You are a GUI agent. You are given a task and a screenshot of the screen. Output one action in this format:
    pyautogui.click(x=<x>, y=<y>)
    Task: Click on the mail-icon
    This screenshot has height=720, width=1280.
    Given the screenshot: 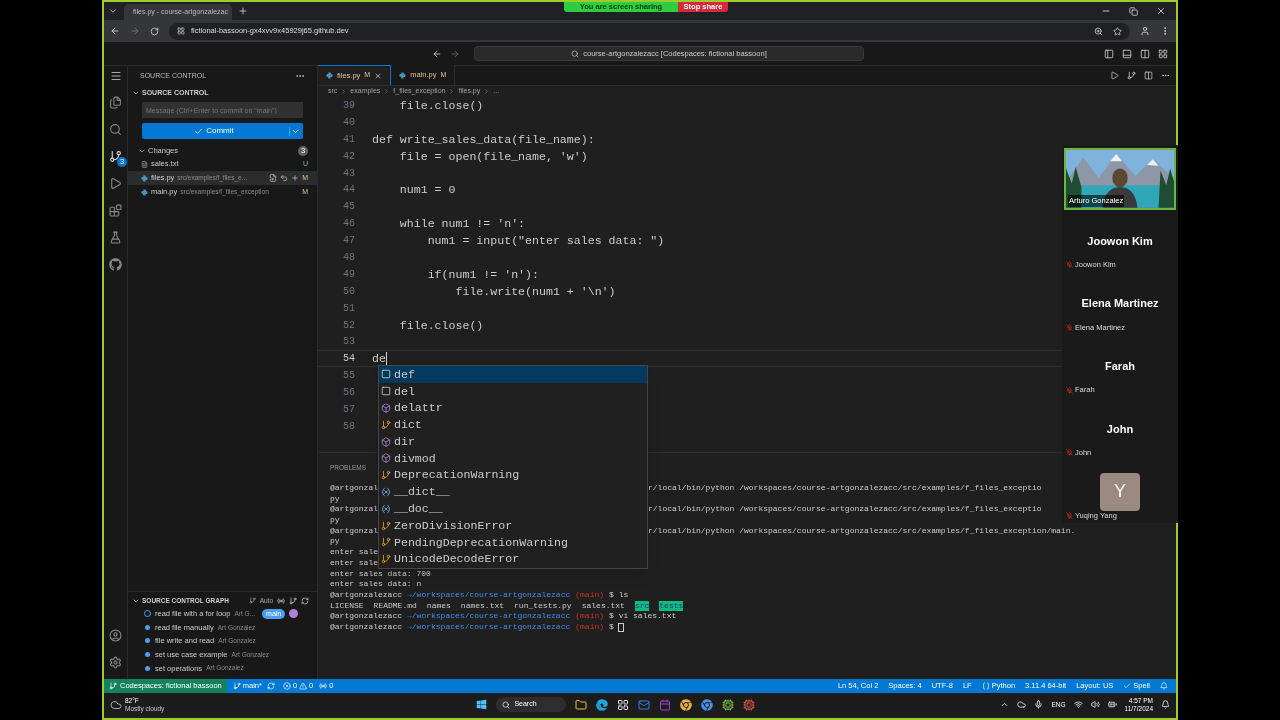 What is the action you would take?
    pyautogui.click(x=644, y=704)
    